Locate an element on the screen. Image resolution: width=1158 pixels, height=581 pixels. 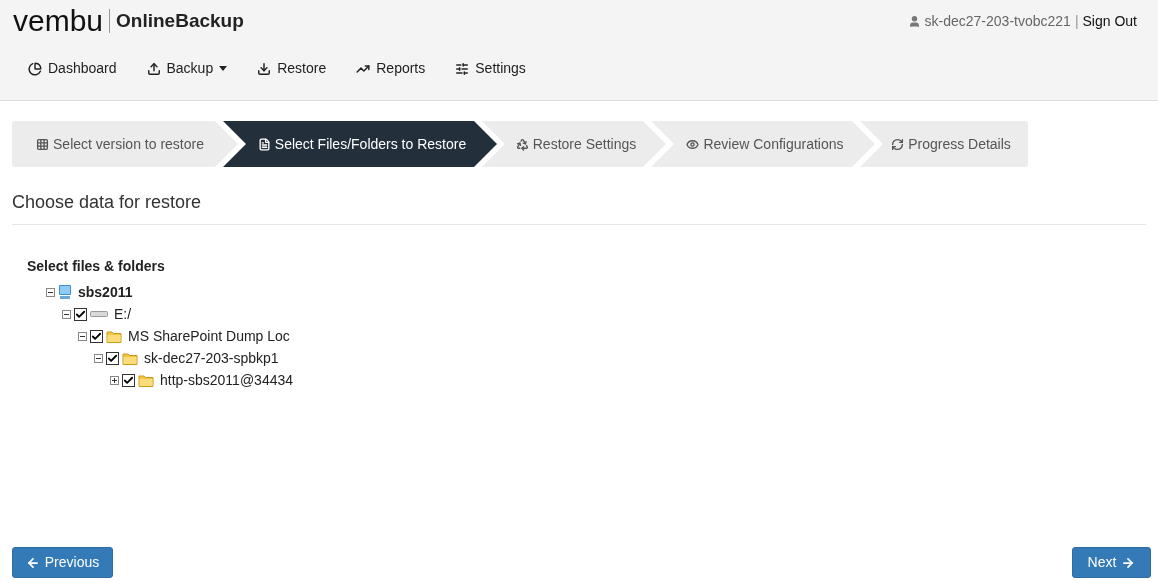
file-icon is located at coordinates (264, 144).